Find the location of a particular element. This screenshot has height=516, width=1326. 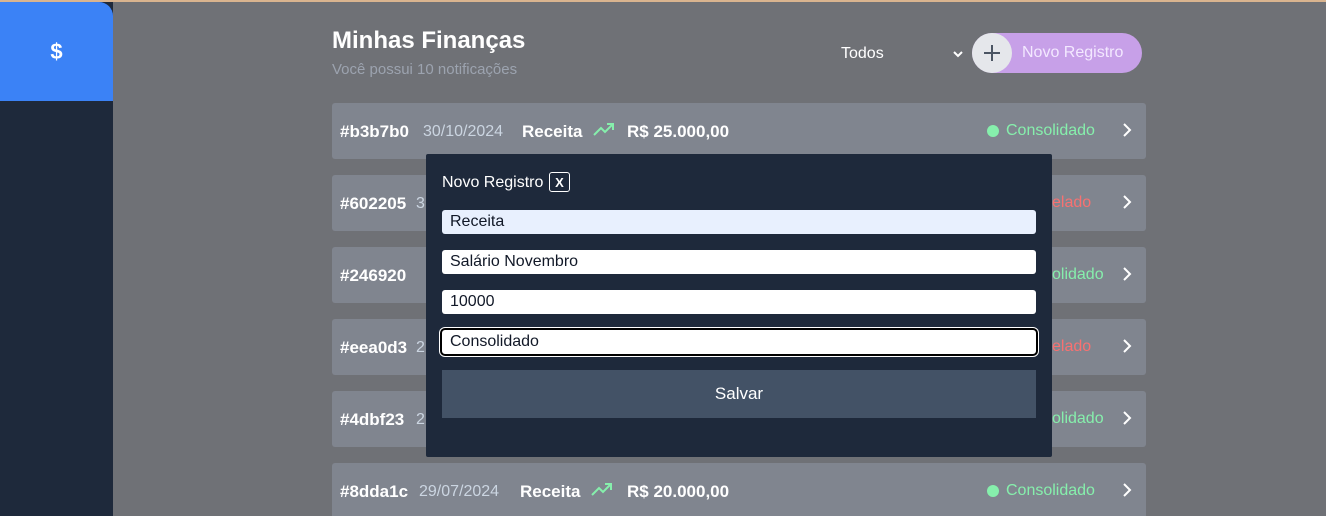

new-record-label: Novo Registro is located at coordinates (1073, 52).